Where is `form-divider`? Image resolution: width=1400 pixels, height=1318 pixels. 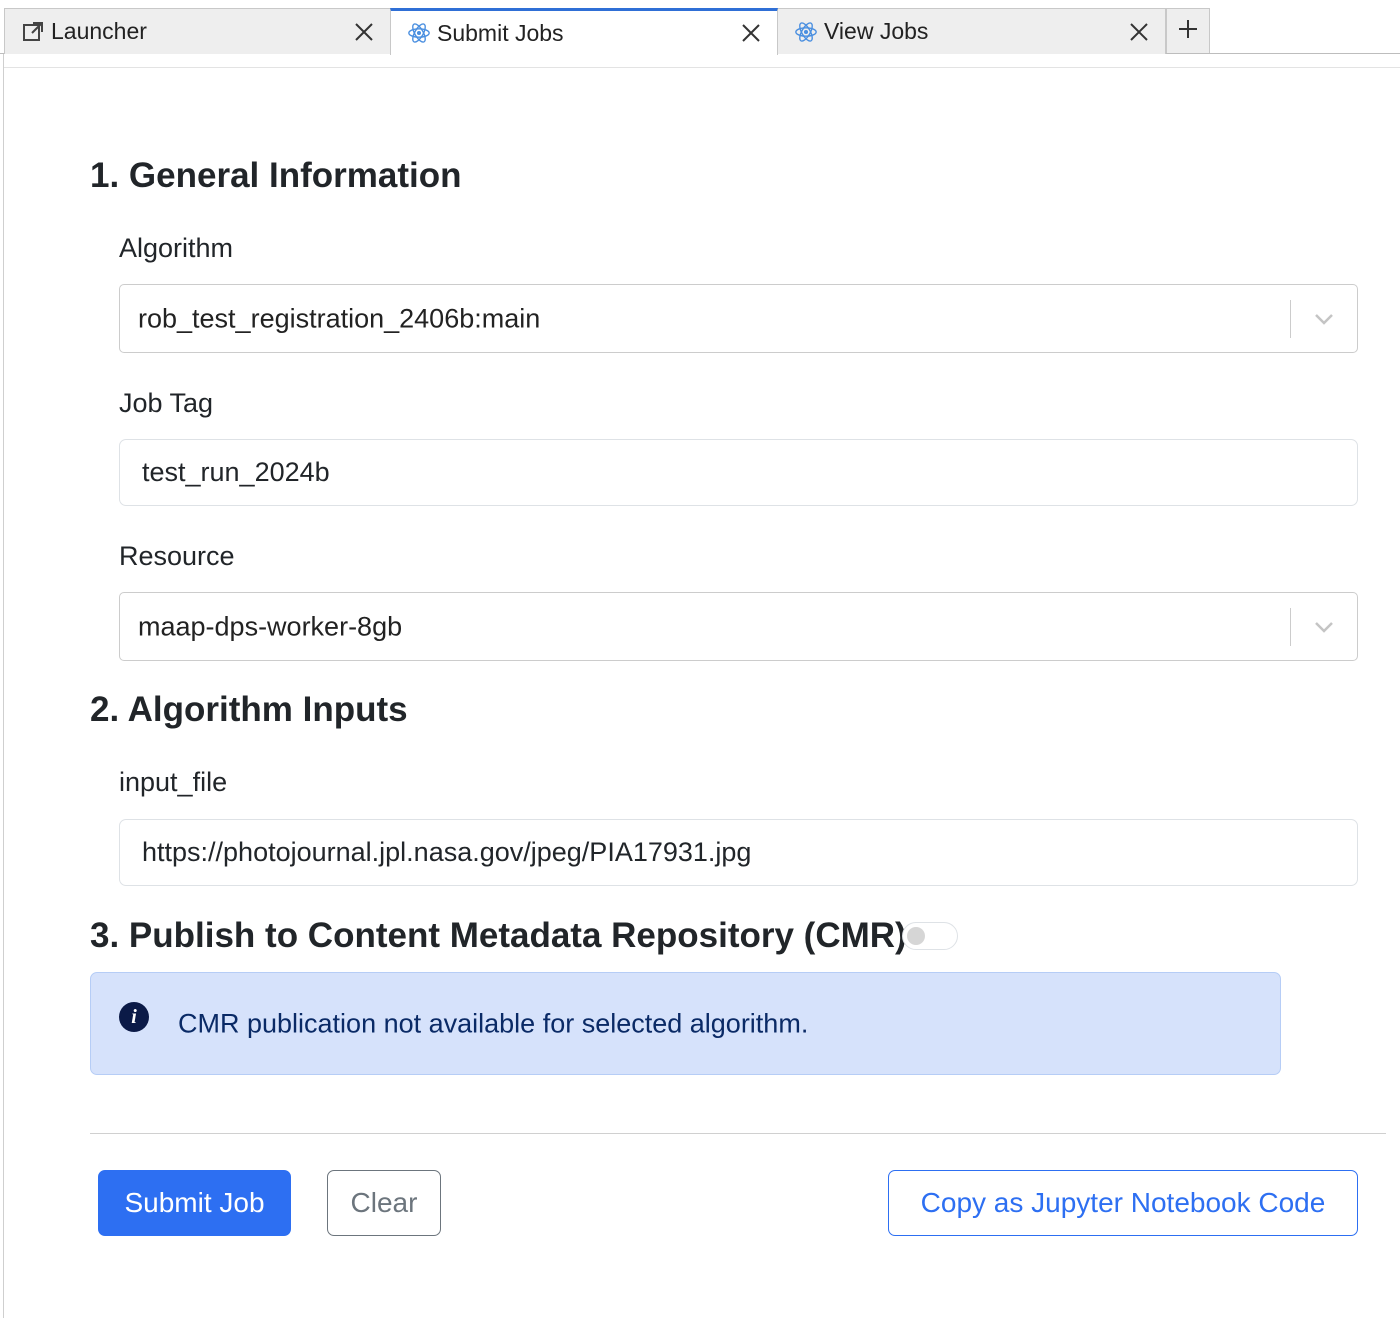 form-divider is located at coordinates (738, 1133).